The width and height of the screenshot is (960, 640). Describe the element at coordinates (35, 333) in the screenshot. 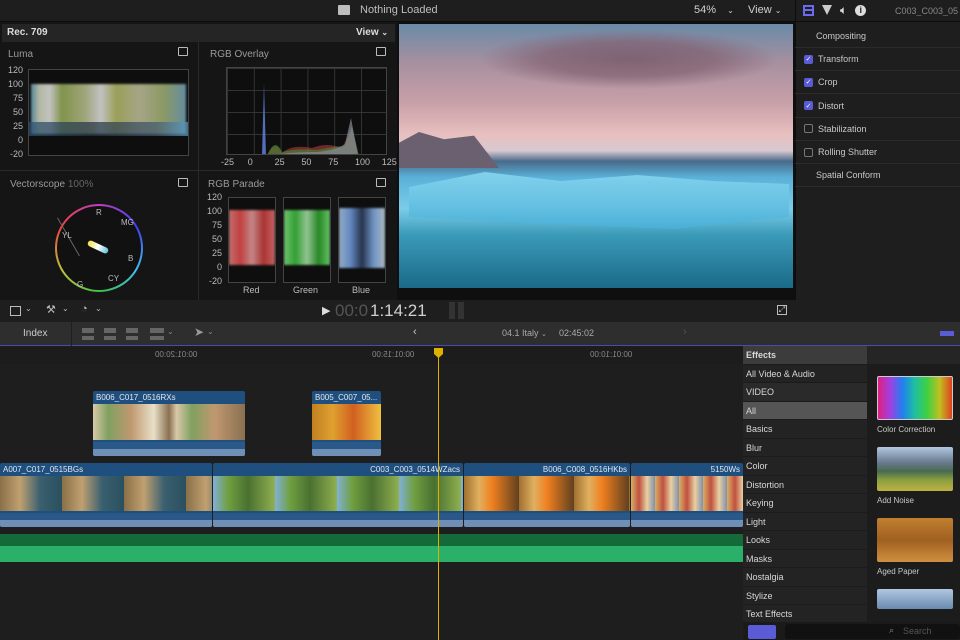

I see `index-button: Index` at that location.